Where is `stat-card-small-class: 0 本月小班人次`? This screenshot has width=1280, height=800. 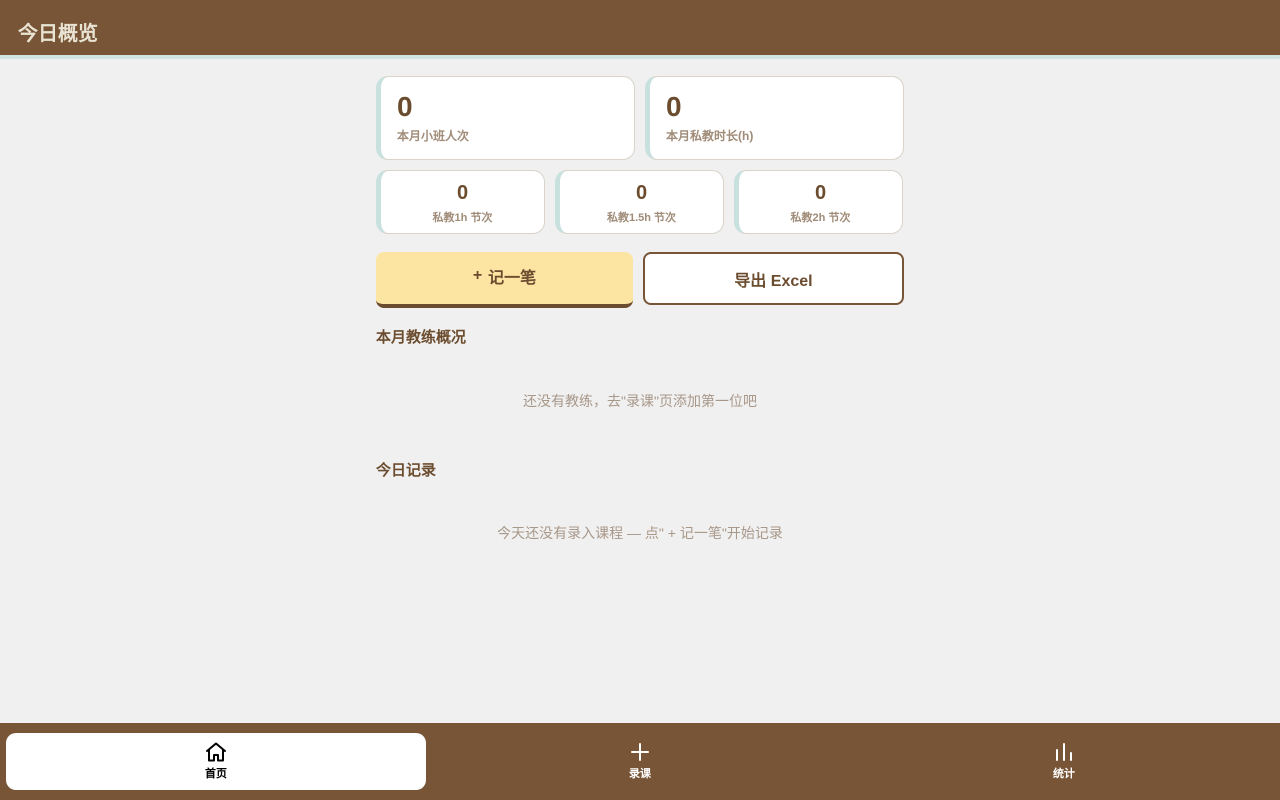 stat-card-small-class: 0 本月小班人次 is located at coordinates (505, 118).